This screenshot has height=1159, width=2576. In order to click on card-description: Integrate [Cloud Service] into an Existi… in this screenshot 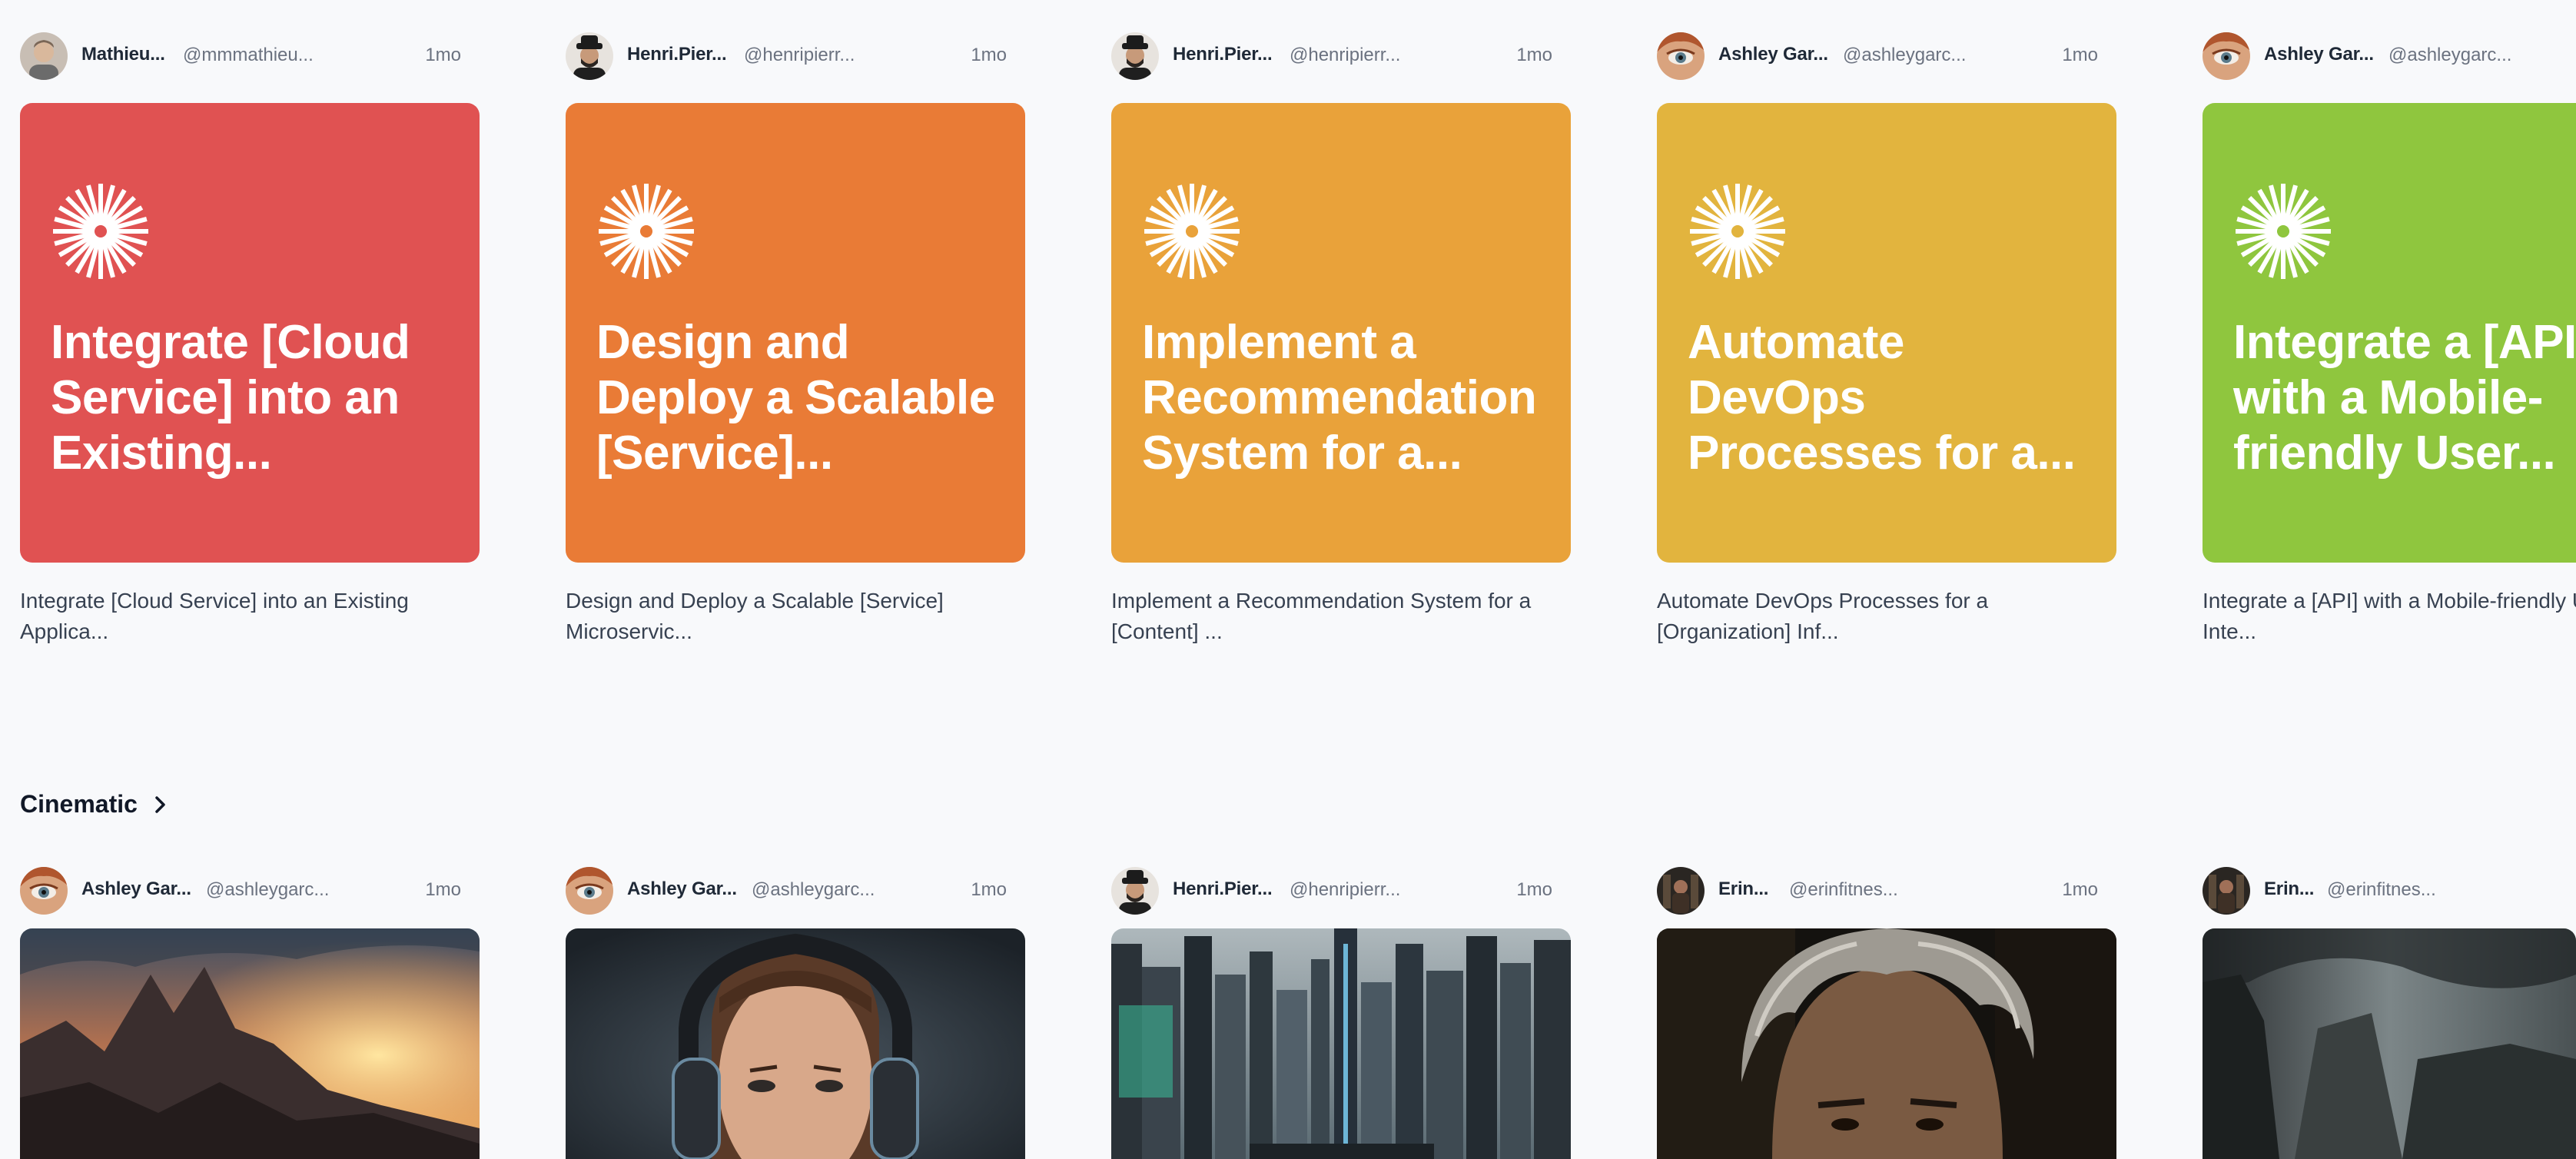, I will do `click(250, 616)`.